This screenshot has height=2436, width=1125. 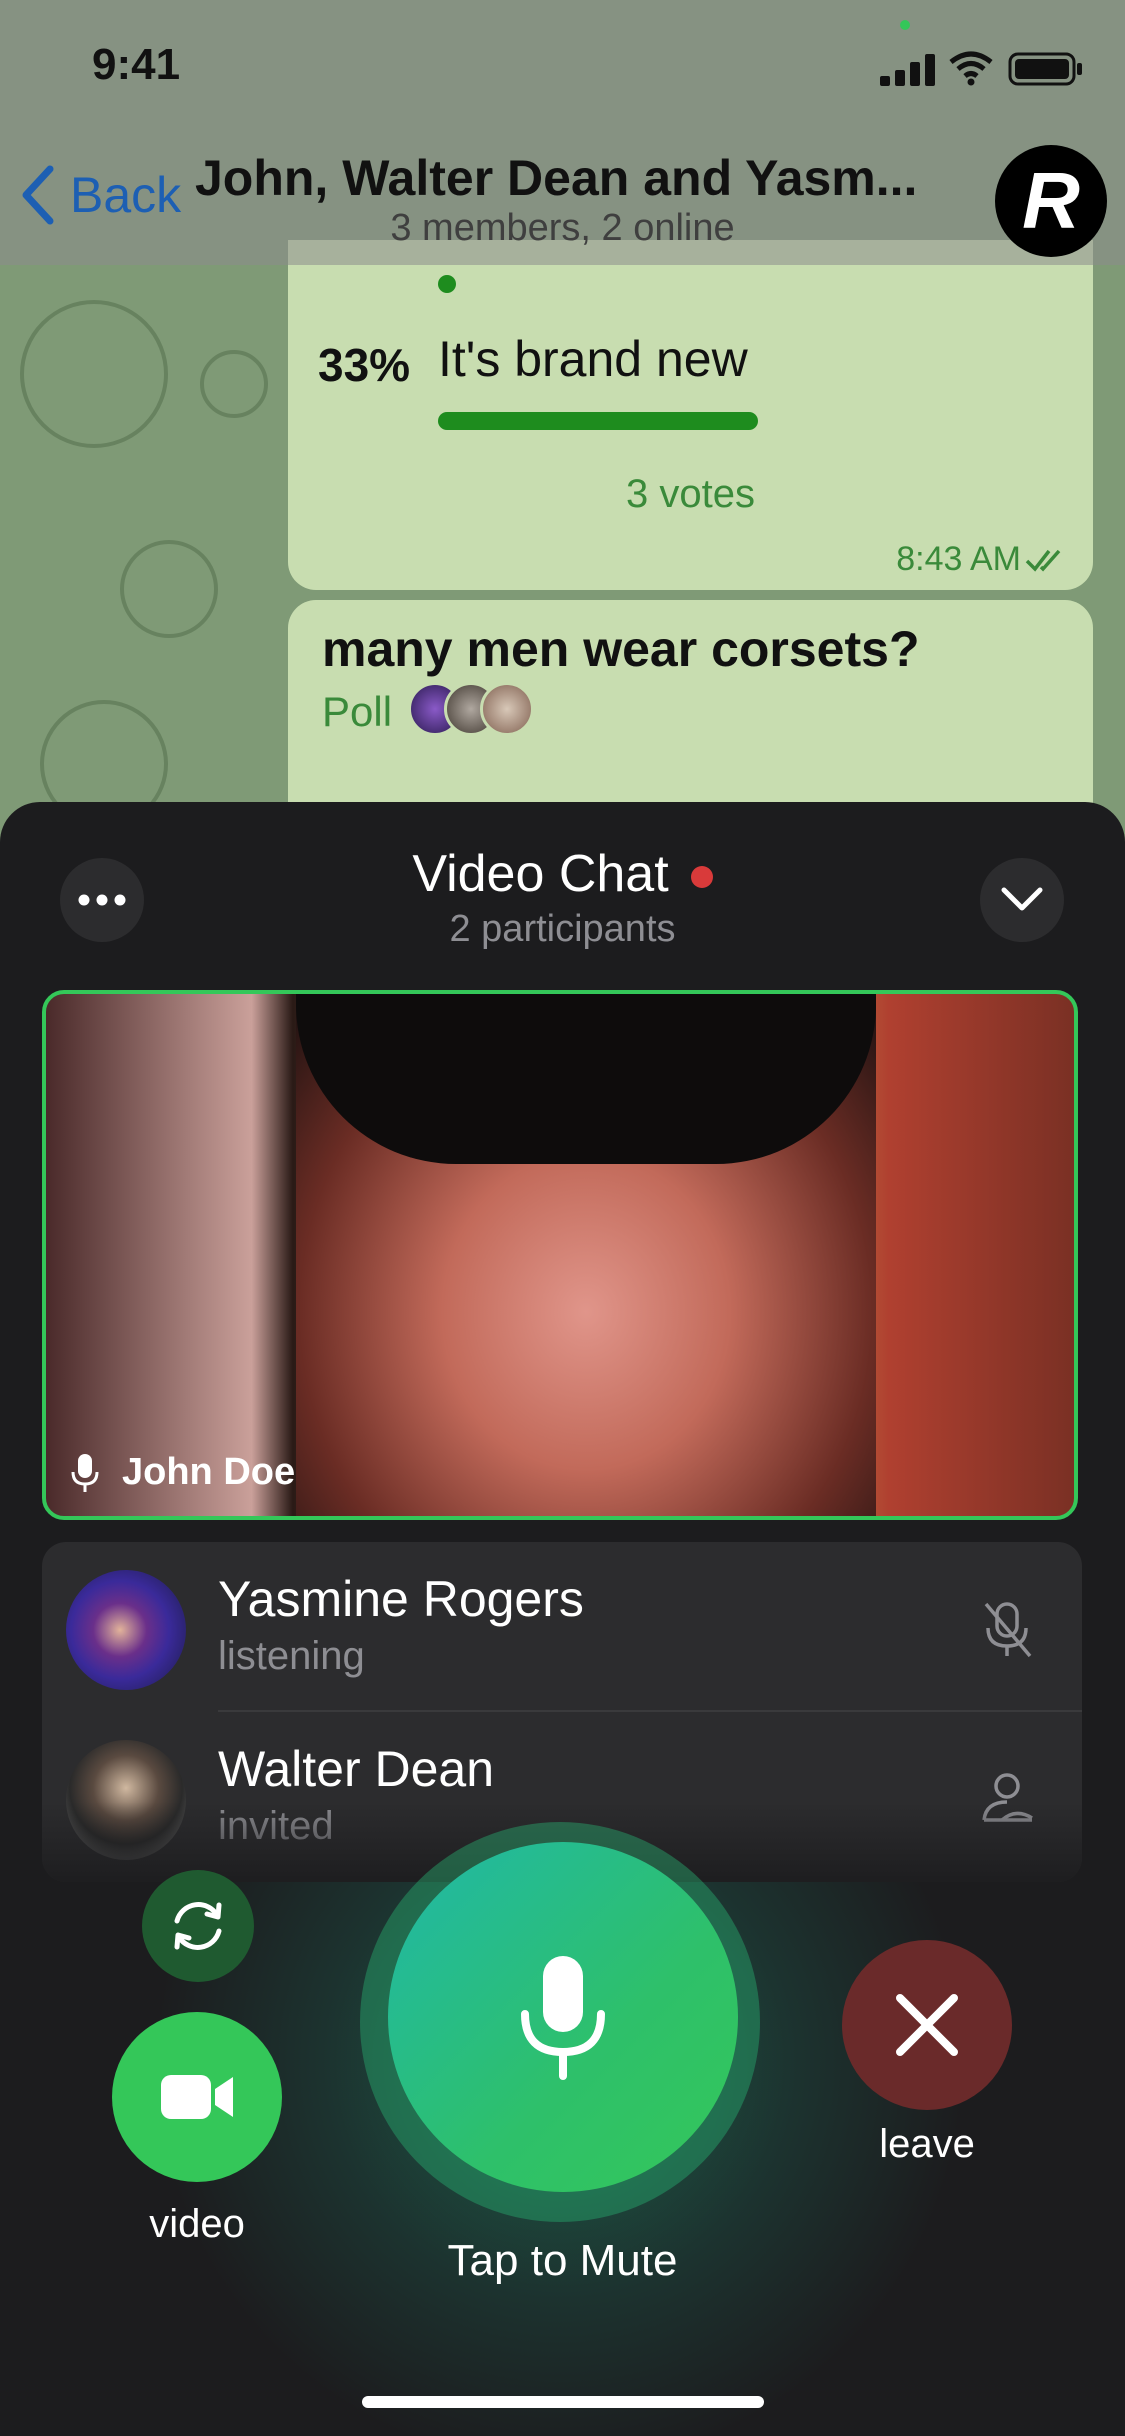 What do you see at coordinates (562, 2260) in the screenshot?
I see `mute-label: Tap to Mute` at bounding box center [562, 2260].